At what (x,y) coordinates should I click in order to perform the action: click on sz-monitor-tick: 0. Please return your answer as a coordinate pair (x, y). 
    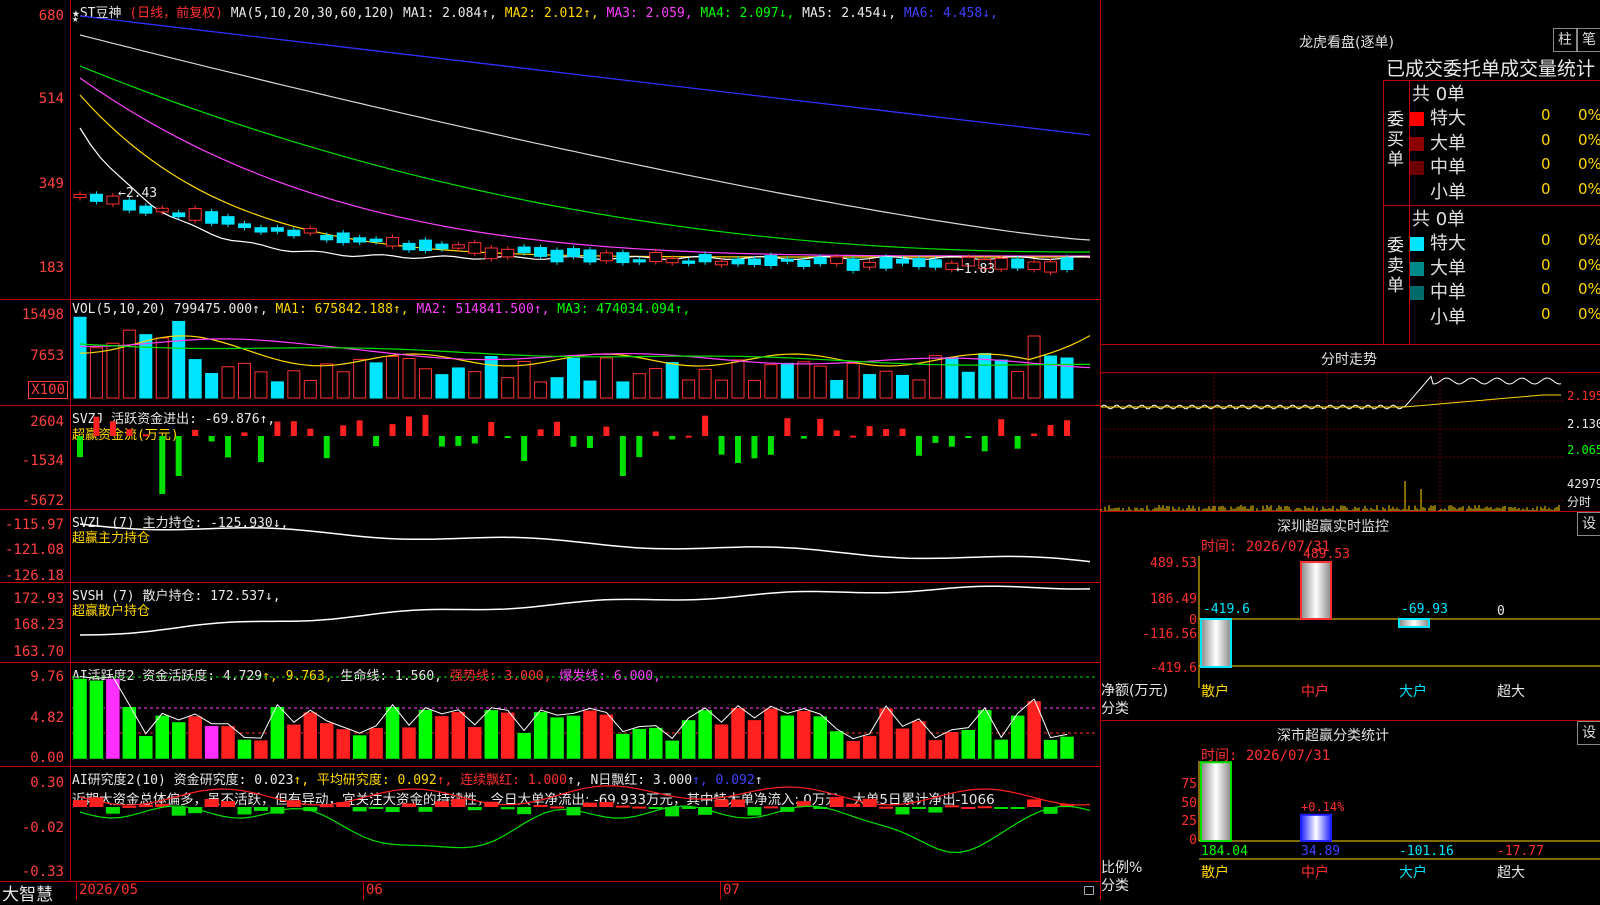
    Looking at the image, I should click on (1193, 620).